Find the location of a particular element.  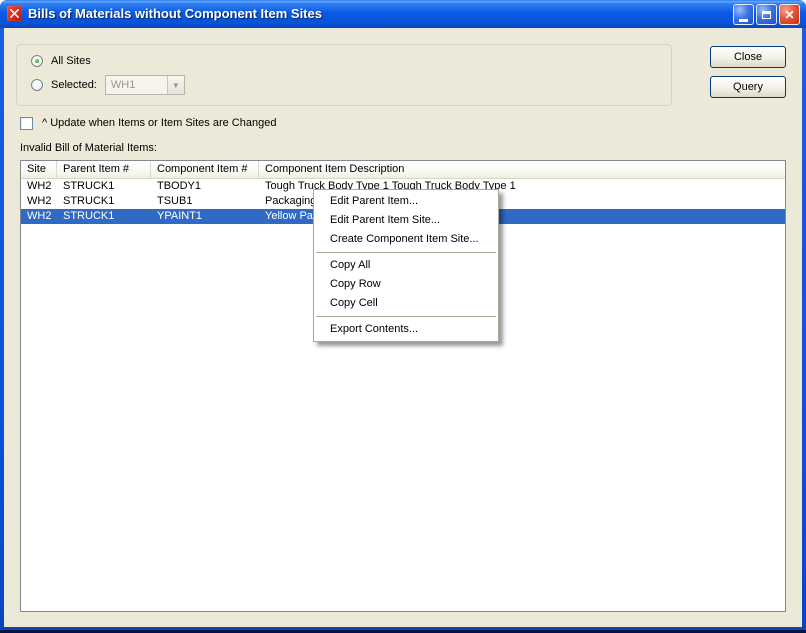

app-icon is located at coordinates (14, 13).